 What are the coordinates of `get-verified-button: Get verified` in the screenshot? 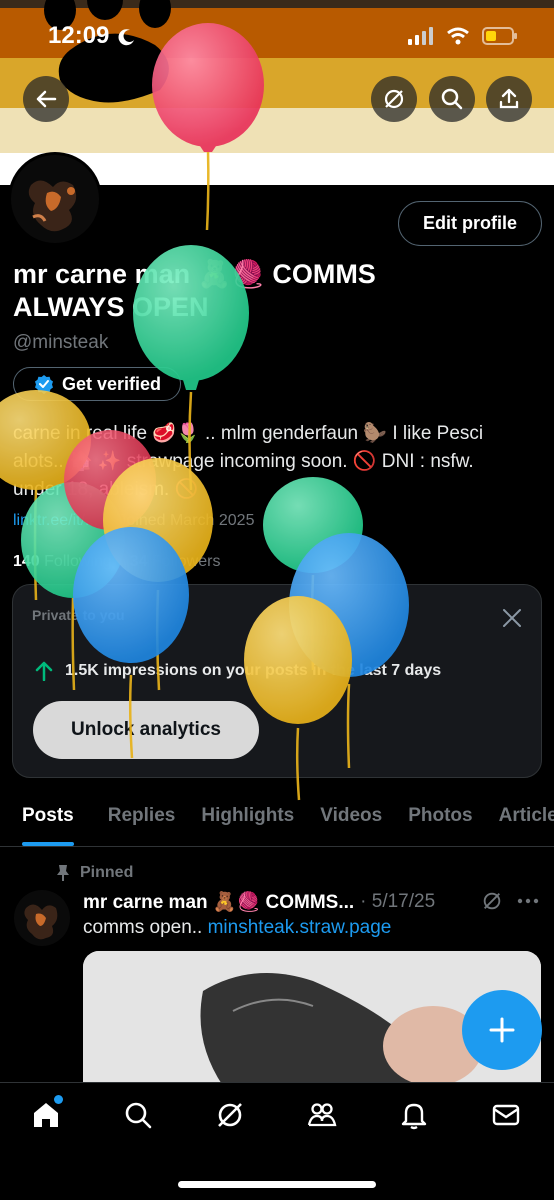 It's located at (97, 384).